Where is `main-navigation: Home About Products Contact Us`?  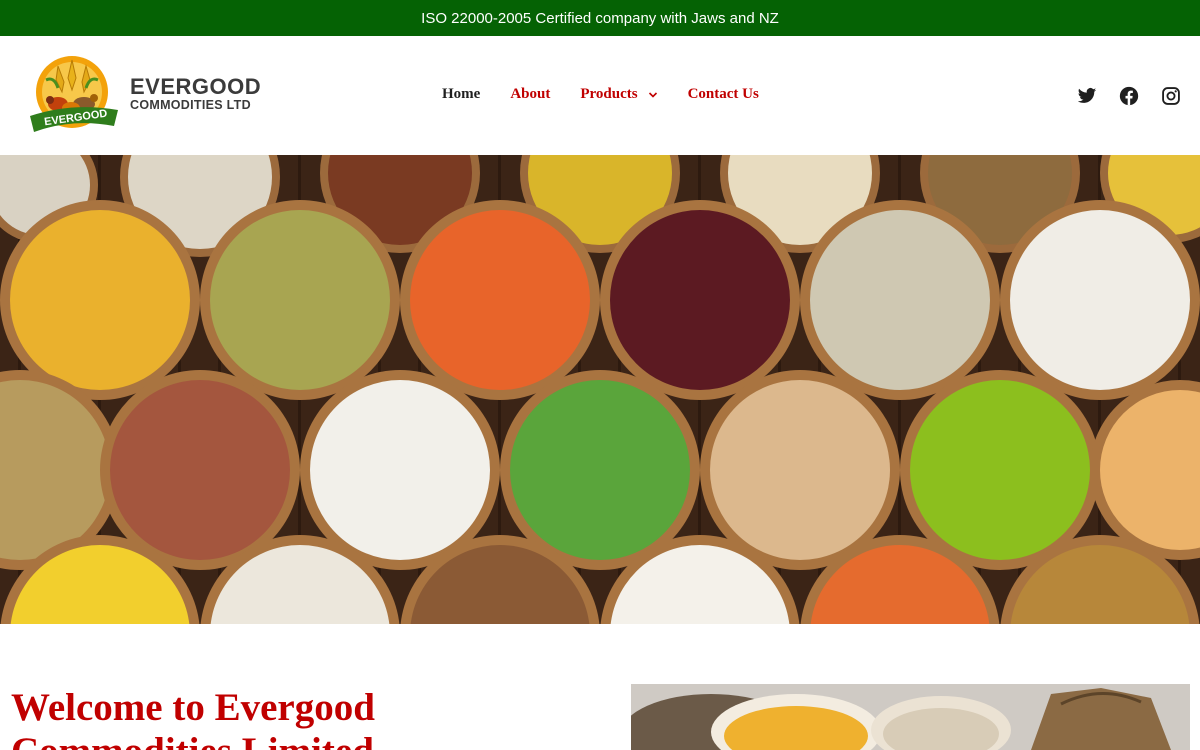
main-navigation: Home About Products Contact Us is located at coordinates (615, 94).